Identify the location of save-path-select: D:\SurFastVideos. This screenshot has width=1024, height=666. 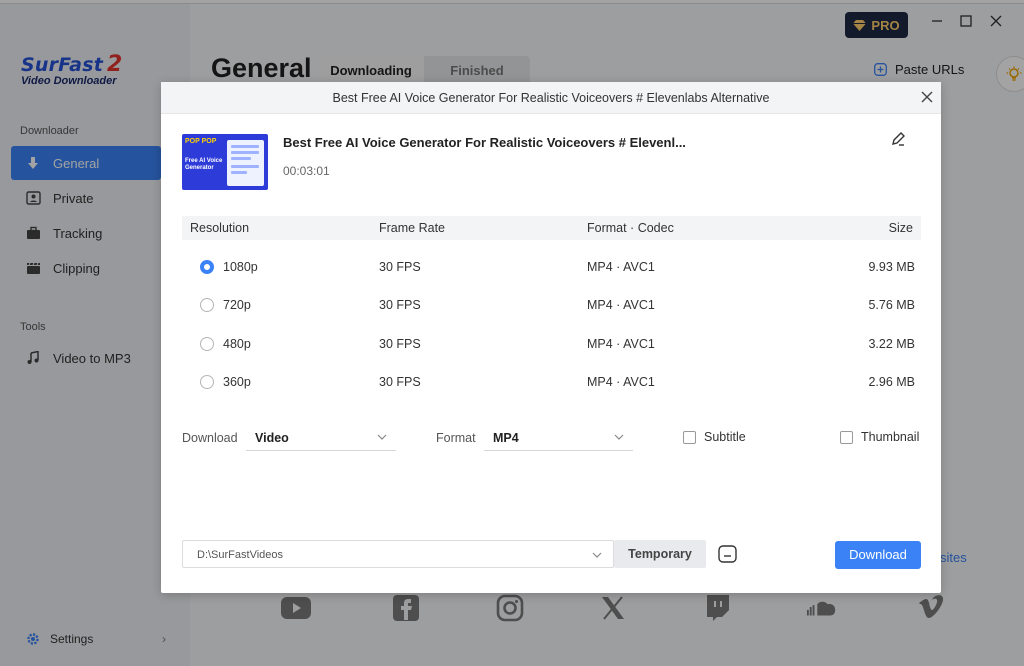
(398, 554).